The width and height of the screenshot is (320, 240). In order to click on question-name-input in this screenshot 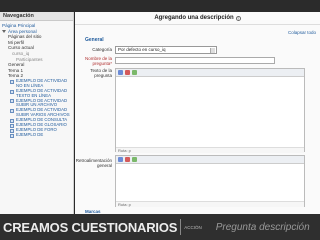, I will do `click(195, 60)`.